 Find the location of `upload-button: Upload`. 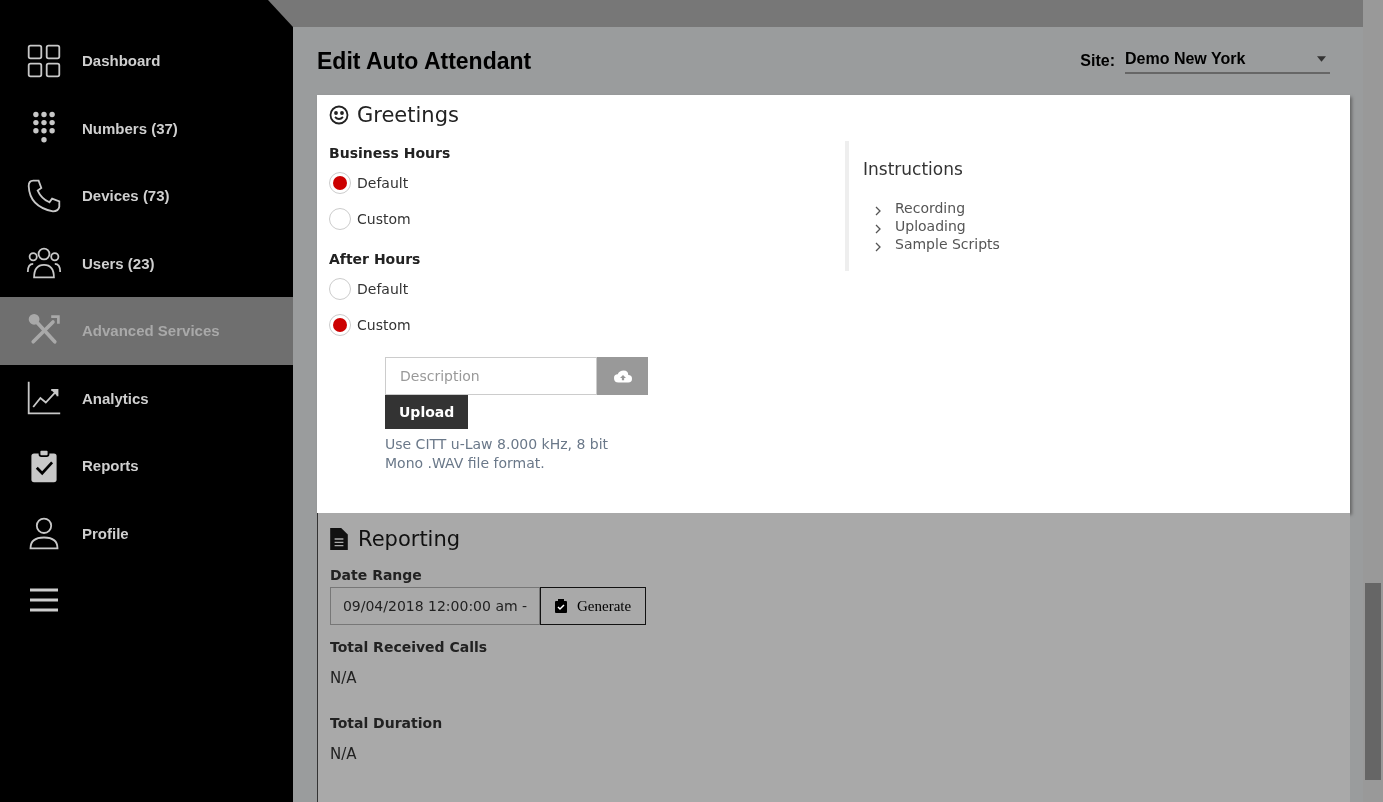

upload-button: Upload is located at coordinates (427, 412).